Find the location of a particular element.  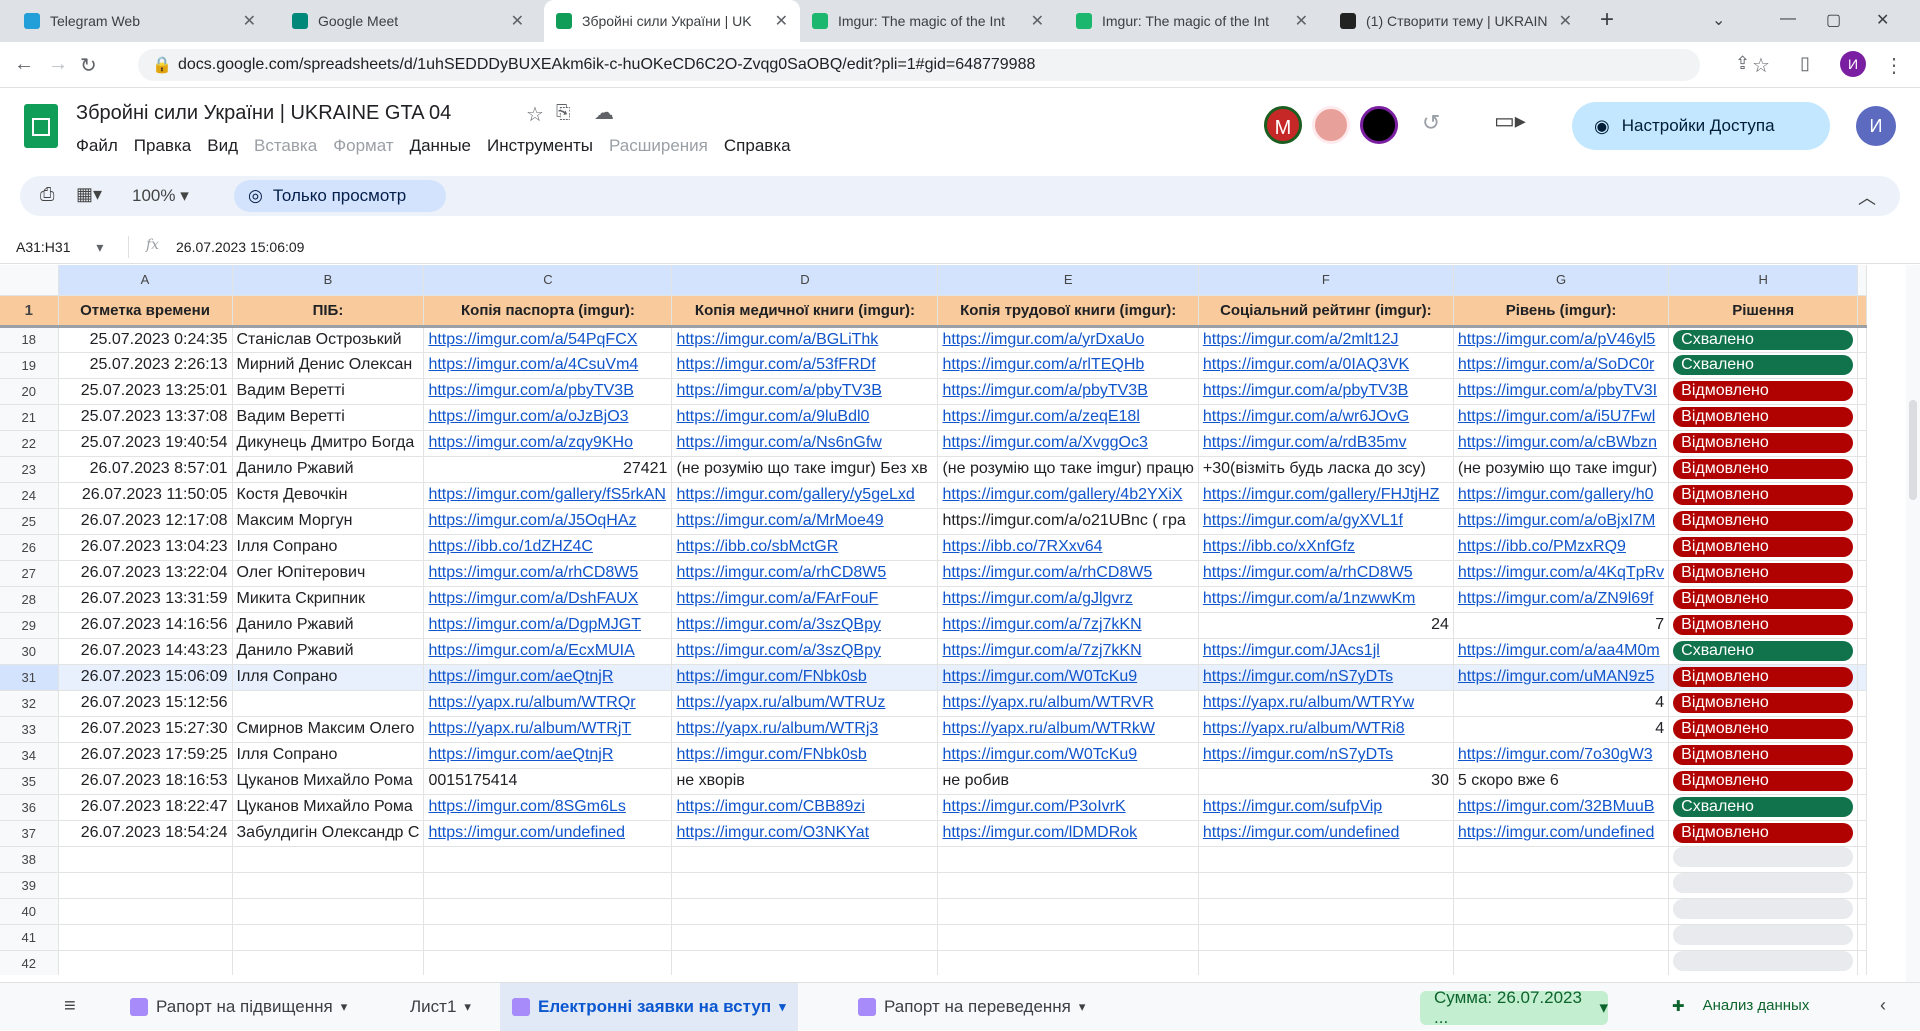

cell-link: https://imgur.com/a/ZN9l69f is located at coordinates (1556, 598).